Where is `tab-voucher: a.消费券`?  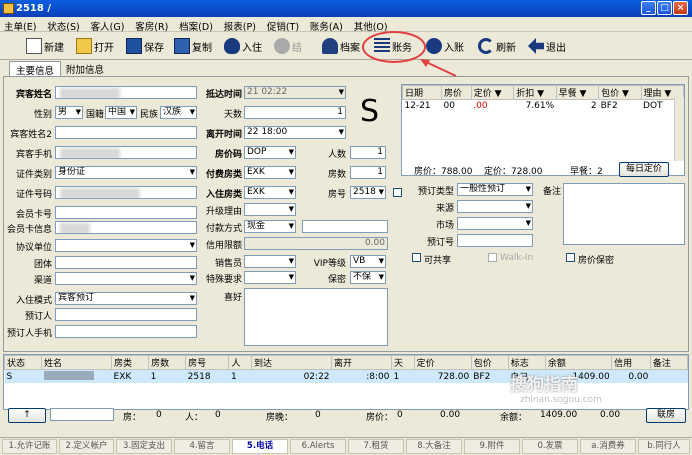
tab-voucher: a.消费券 is located at coordinates (608, 446).